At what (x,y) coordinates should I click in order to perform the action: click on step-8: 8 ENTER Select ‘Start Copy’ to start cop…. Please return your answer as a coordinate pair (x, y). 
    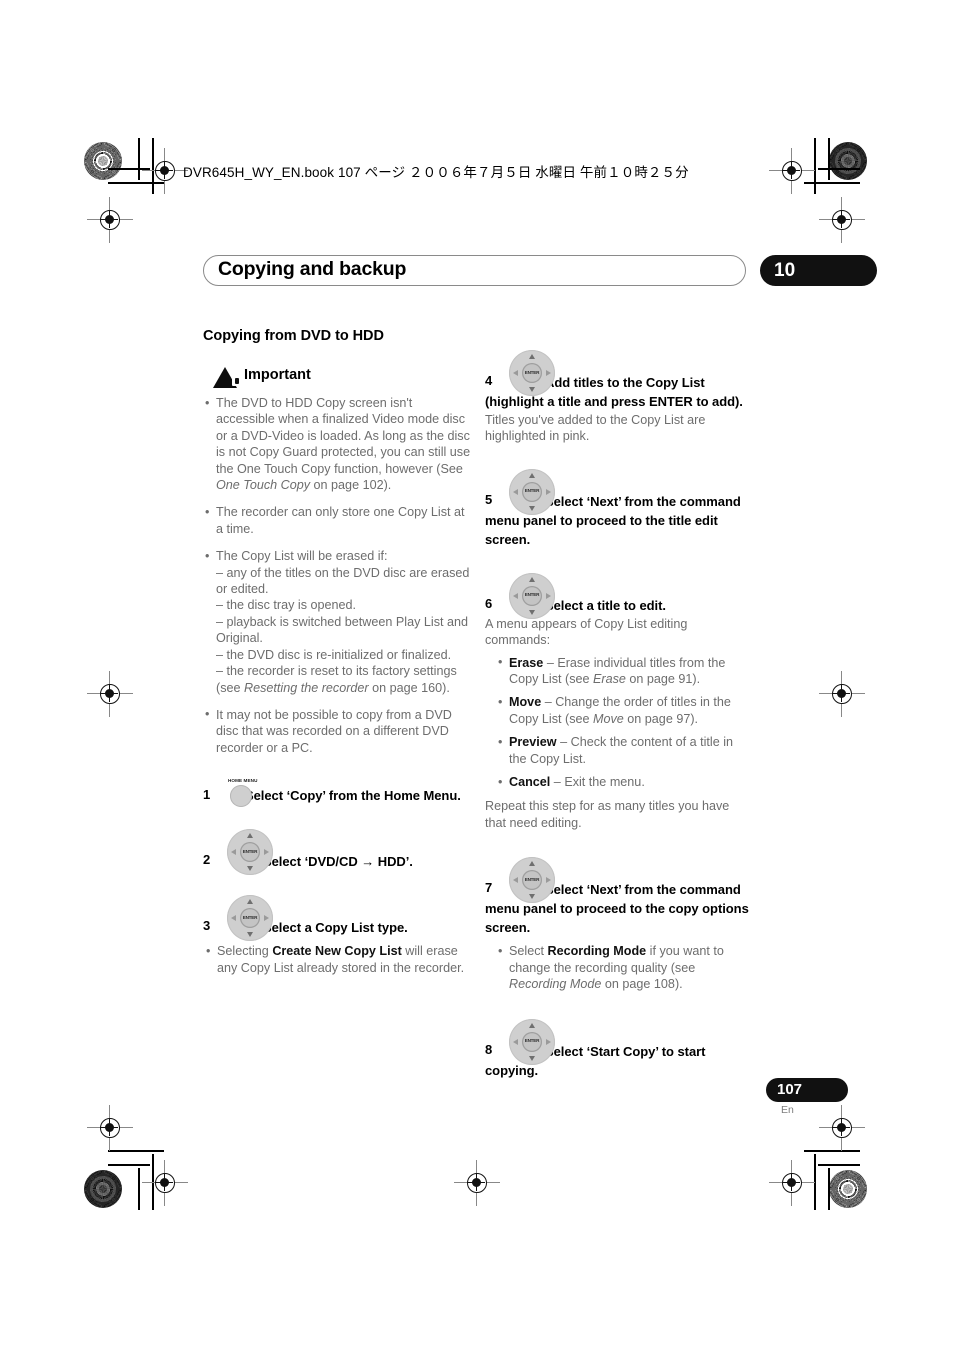
    Looking at the image, I should click on (619, 1049).